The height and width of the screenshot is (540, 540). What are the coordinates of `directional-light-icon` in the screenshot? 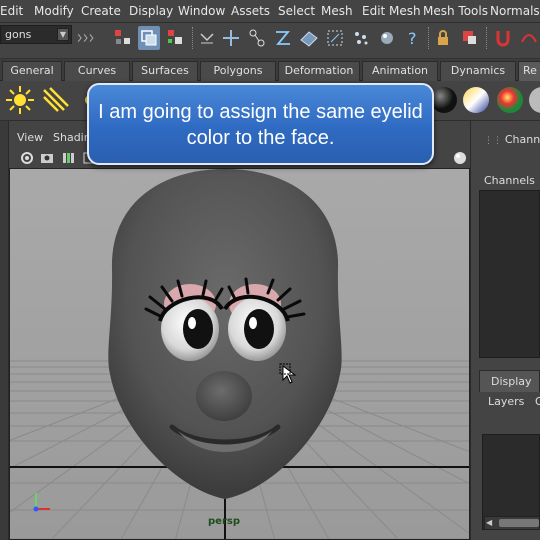 It's located at (56, 100).